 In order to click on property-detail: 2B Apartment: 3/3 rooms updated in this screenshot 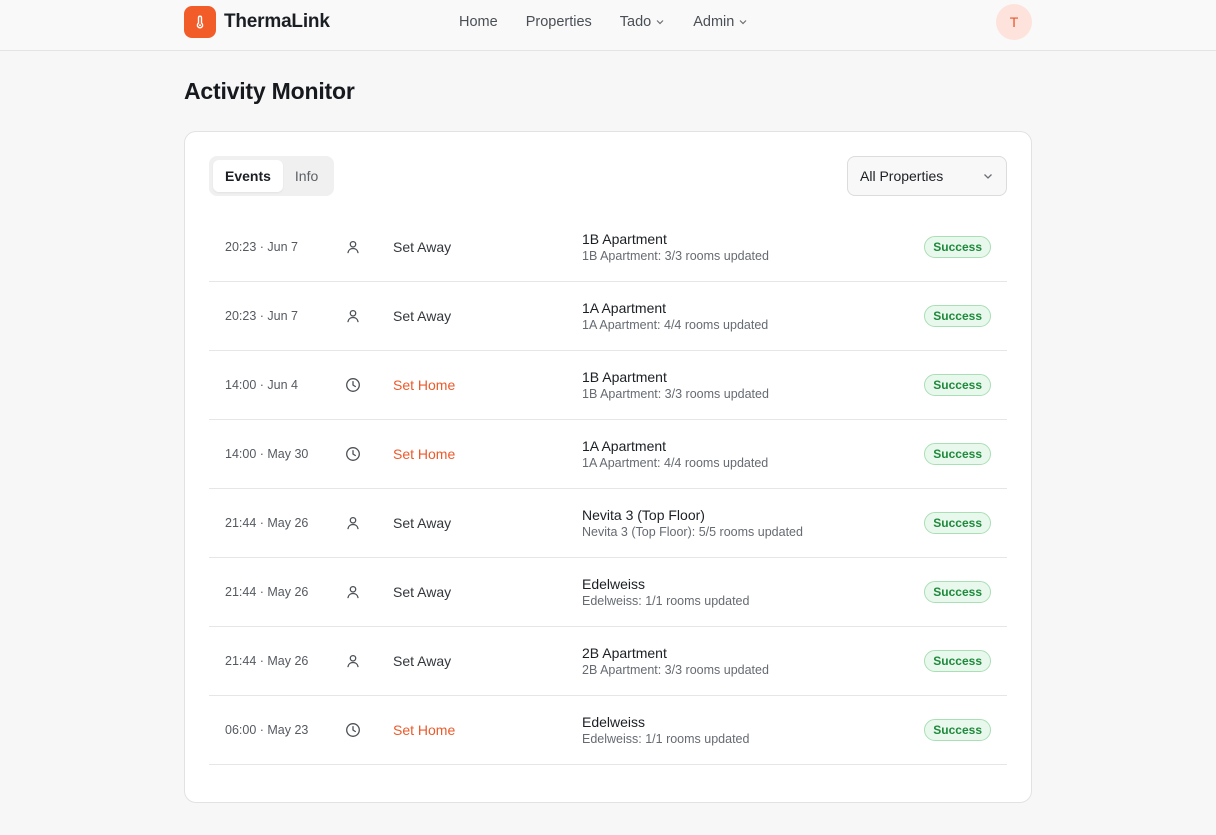, I will do `click(675, 669)`.